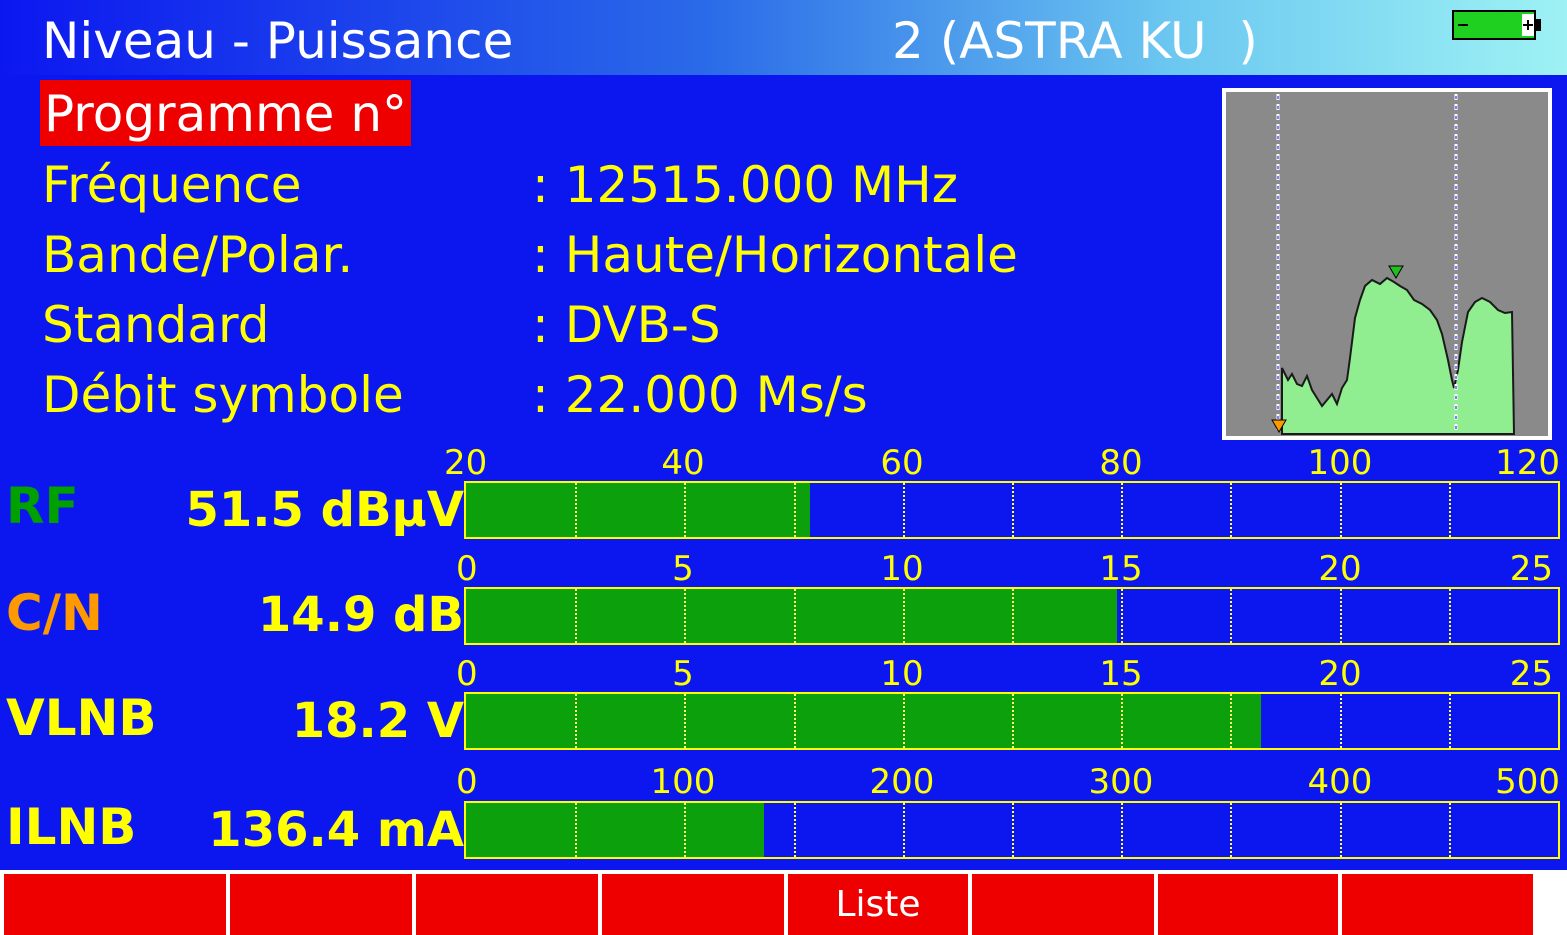 Image resolution: width=1567 pixels, height=935 pixels. I want to click on symbol-rate-label: Débit symbole, so click(223, 395).